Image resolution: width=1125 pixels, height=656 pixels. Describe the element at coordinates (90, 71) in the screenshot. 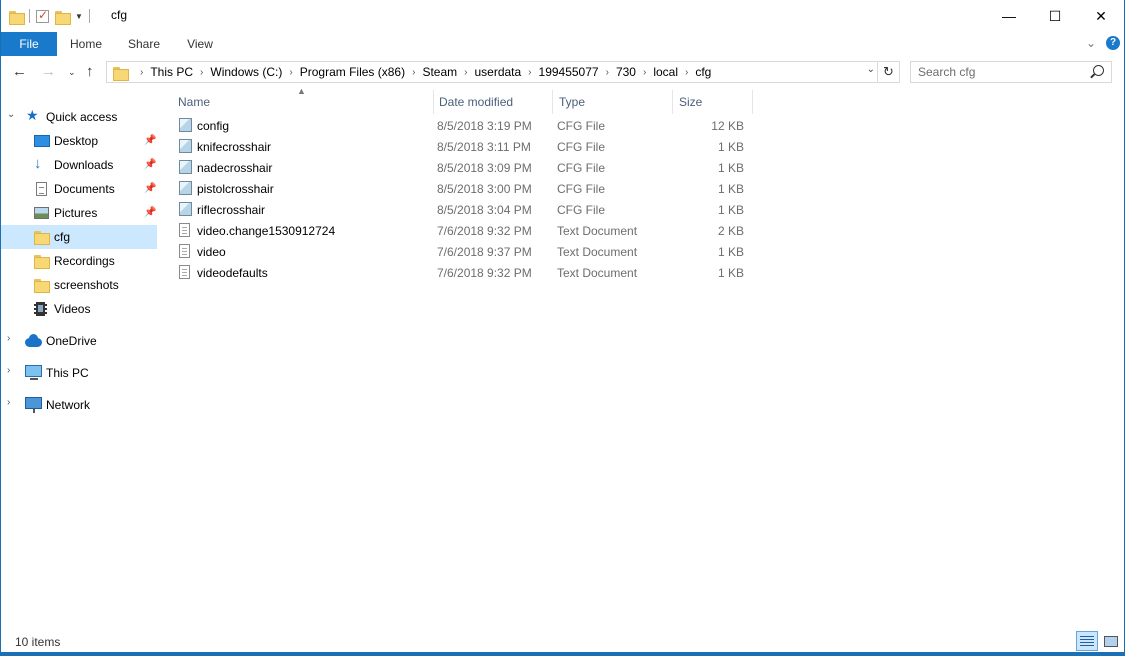

I see `up-button: ↑` at that location.